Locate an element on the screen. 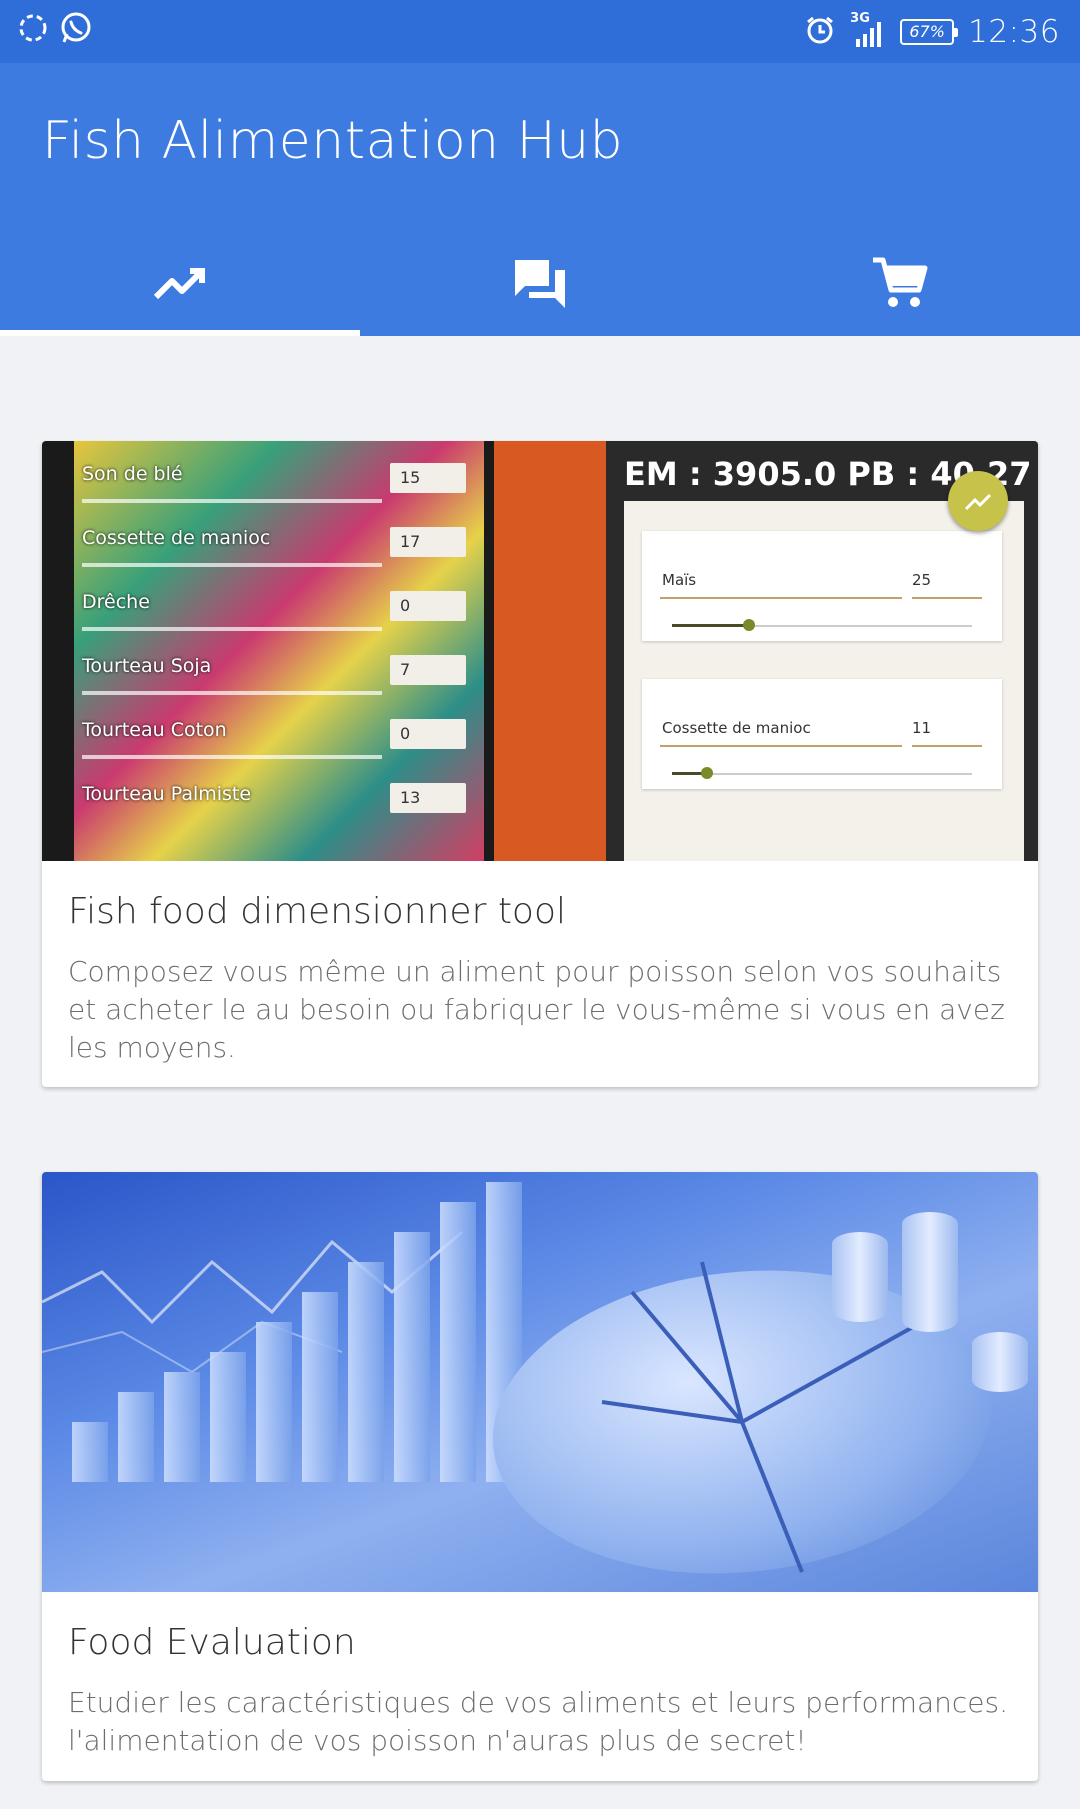 This screenshot has height=1809, width=1080. ingredient-row: Tourteau Coton 0 is located at coordinates (274, 739).